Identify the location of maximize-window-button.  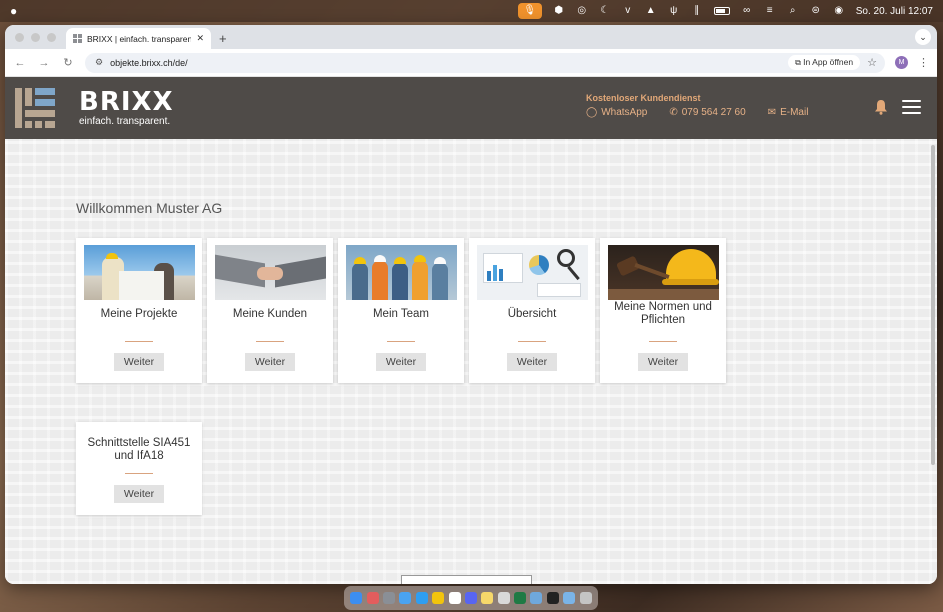
(51, 37).